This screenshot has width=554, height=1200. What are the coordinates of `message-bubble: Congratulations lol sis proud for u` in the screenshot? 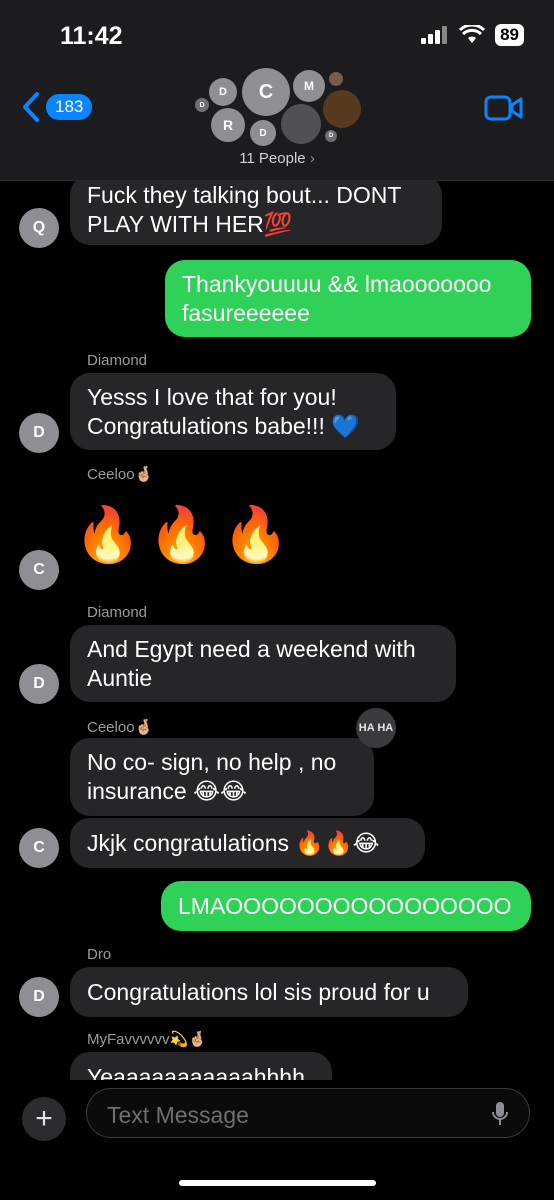 It's located at (269, 992).